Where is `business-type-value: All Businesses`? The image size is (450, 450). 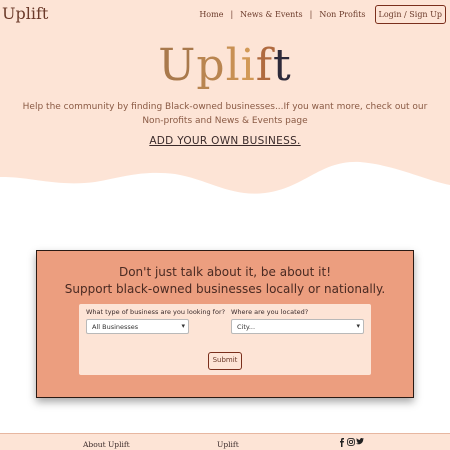
business-type-value: All Businesses is located at coordinates (115, 327).